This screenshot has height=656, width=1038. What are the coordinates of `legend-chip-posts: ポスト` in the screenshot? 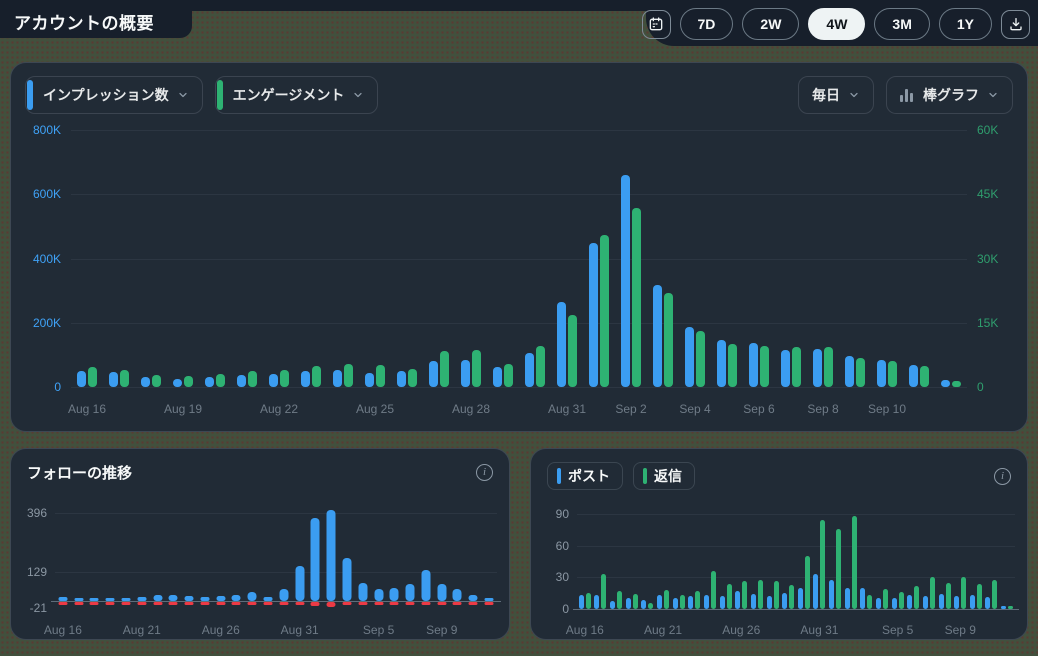 It's located at (585, 476).